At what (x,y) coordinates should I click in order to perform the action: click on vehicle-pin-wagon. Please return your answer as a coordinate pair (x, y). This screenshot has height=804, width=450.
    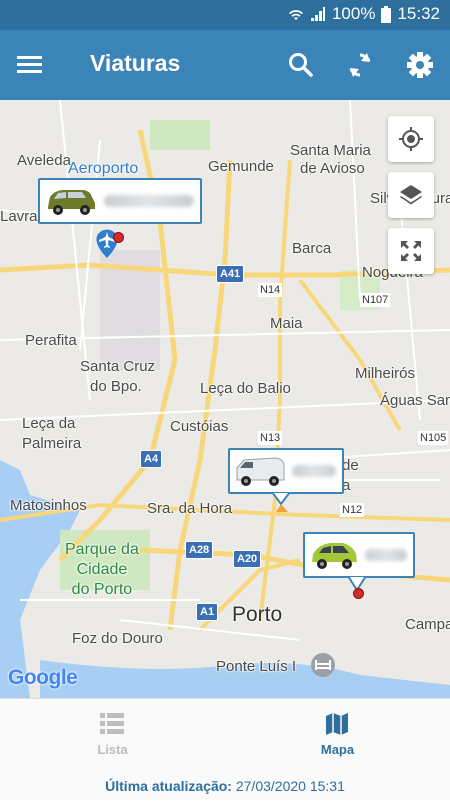
    Looking at the image, I should click on (118, 237).